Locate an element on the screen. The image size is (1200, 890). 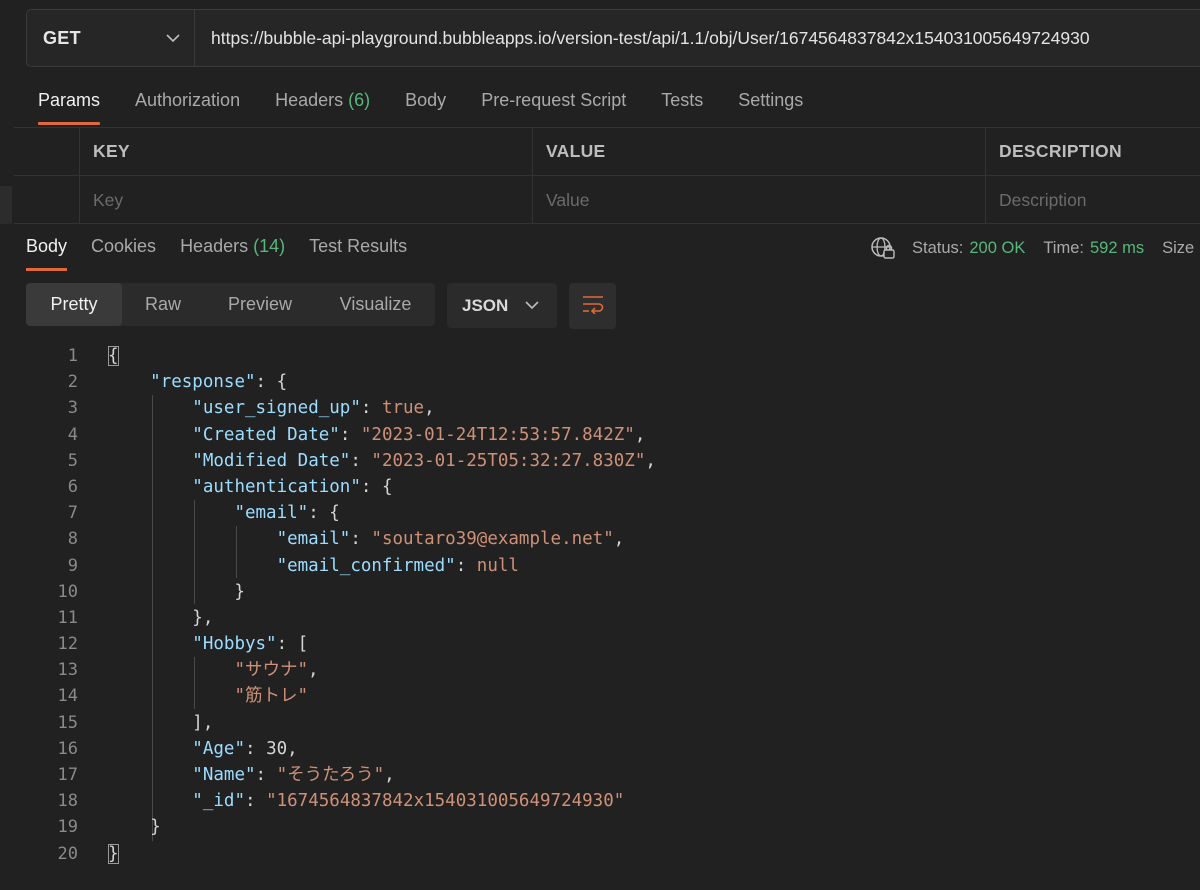
code-line: 12 "Hobbys": [ is located at coordinates (600, 644).